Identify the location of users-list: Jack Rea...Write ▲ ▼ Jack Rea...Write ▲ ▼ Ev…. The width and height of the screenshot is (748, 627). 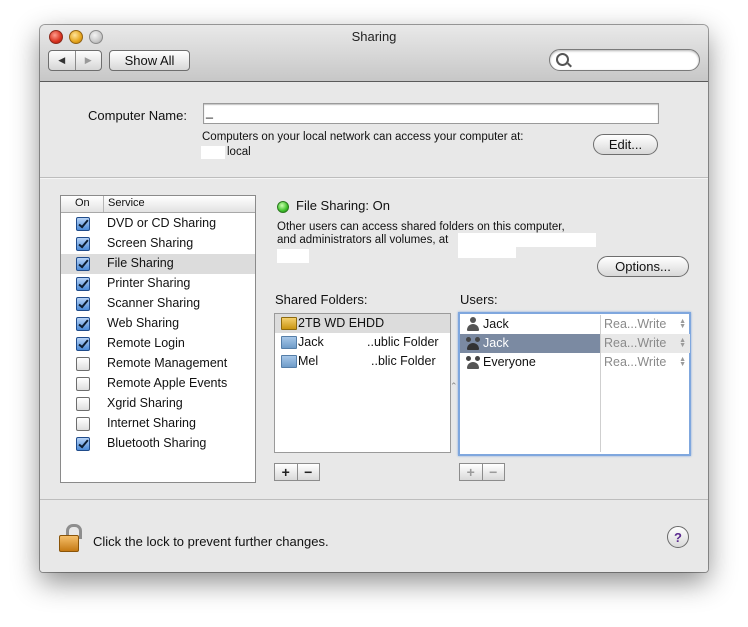
(574, 384).